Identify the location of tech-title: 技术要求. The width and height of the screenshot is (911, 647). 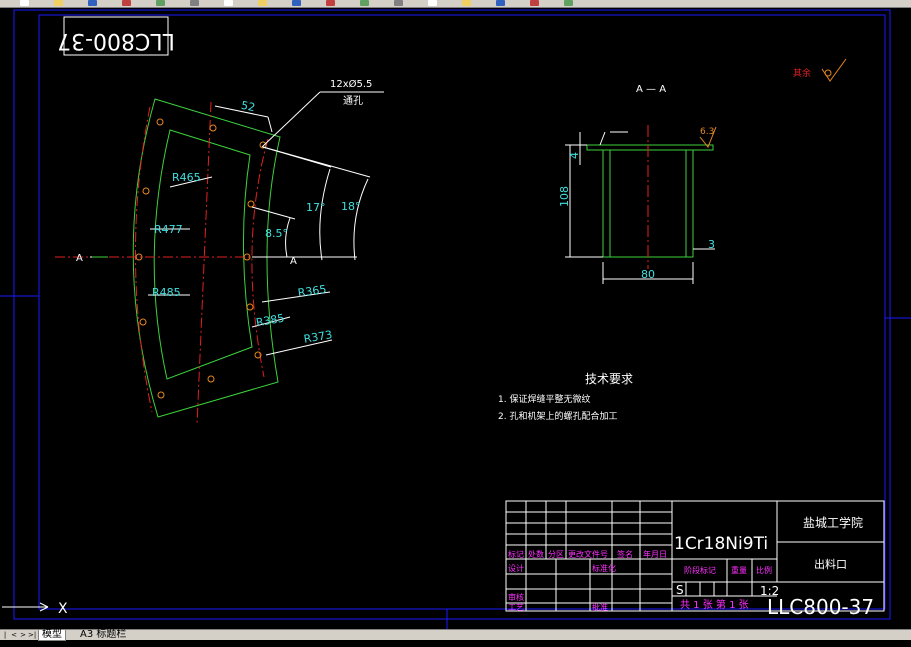
(609, 379).